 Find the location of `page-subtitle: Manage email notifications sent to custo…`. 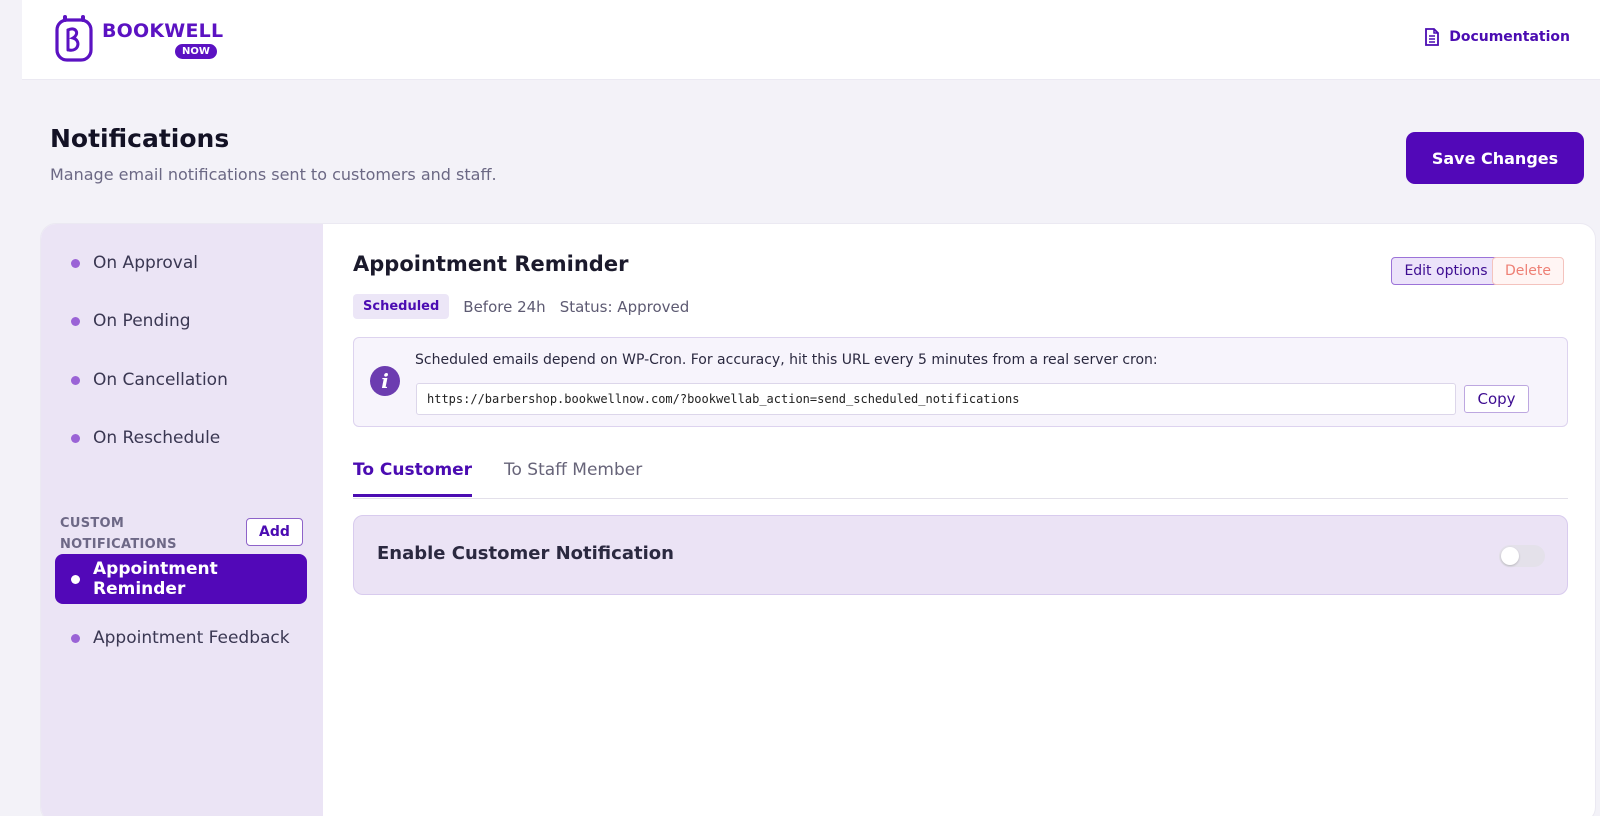

page-subtitle: Manage email notifications sent to custo… is located at coordinates (273, 174).